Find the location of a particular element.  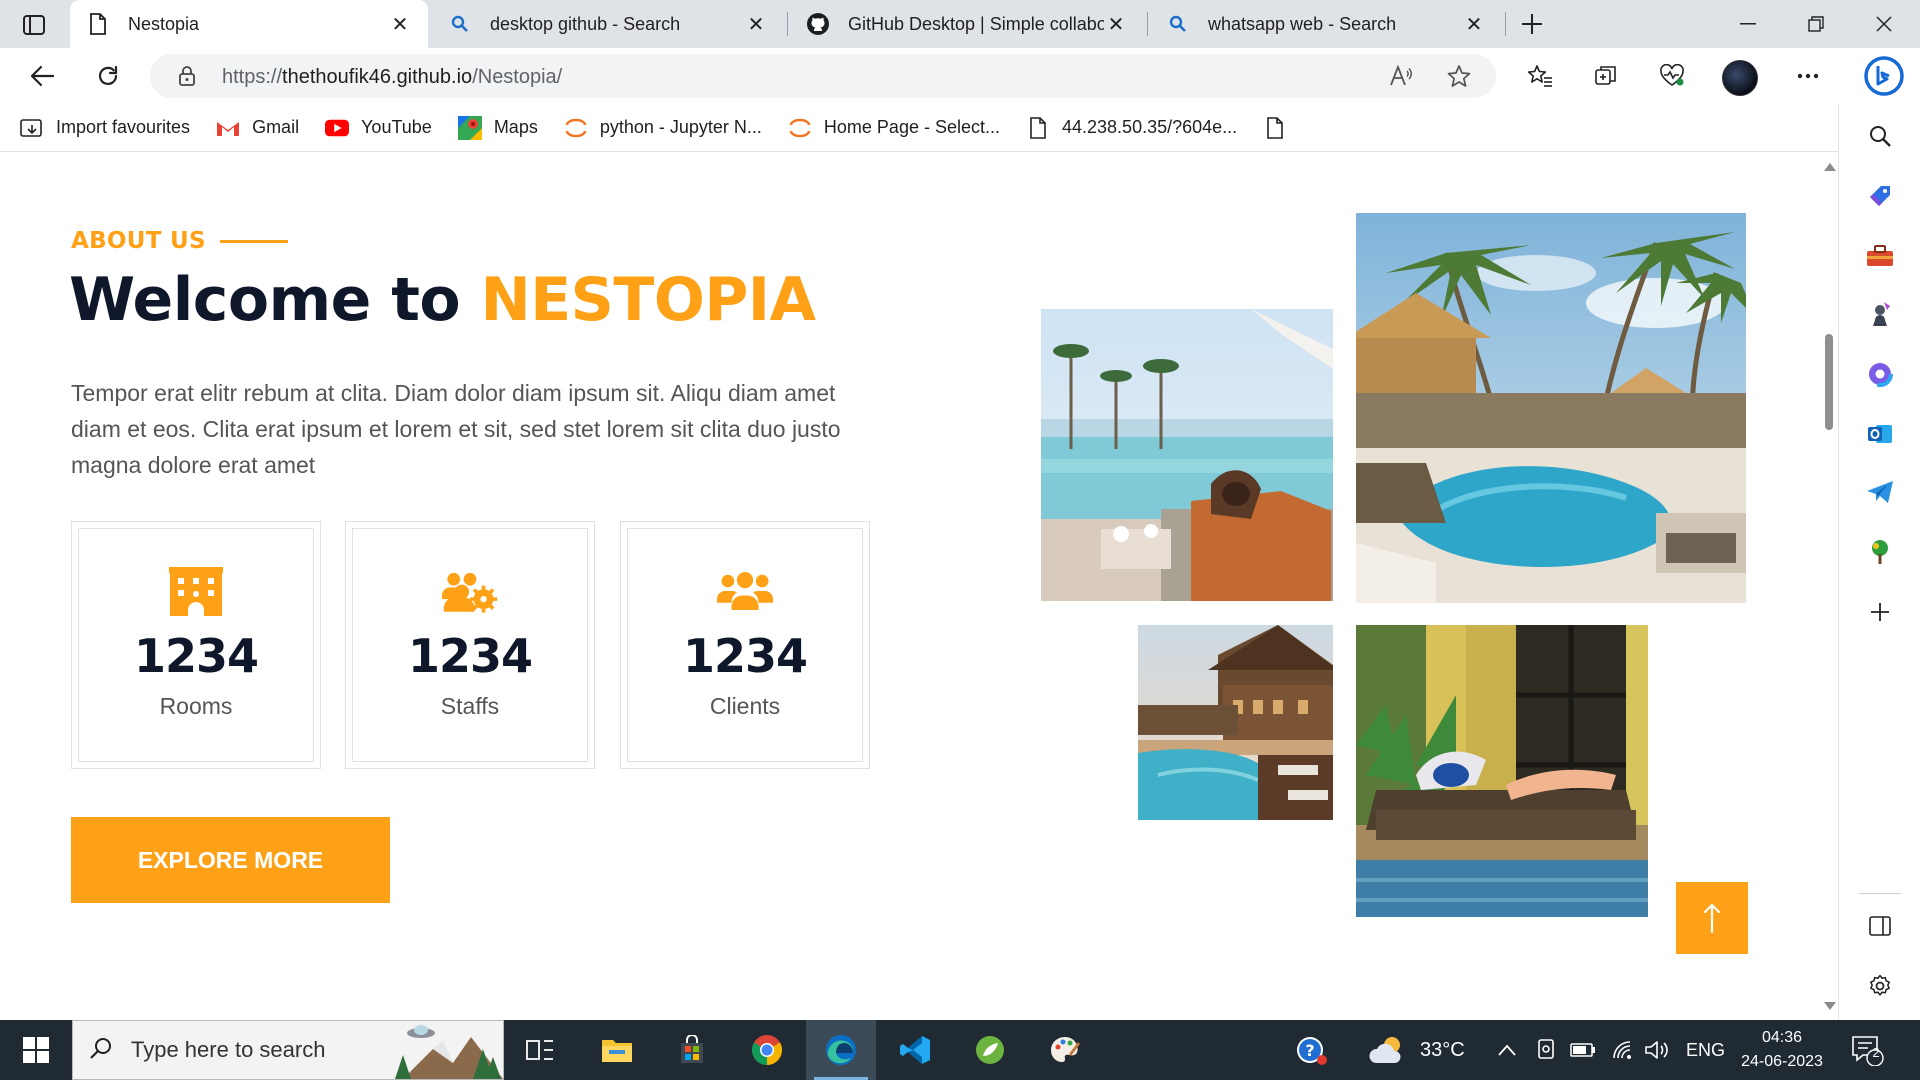

spring-icon is located at coordinates (990, 1050).